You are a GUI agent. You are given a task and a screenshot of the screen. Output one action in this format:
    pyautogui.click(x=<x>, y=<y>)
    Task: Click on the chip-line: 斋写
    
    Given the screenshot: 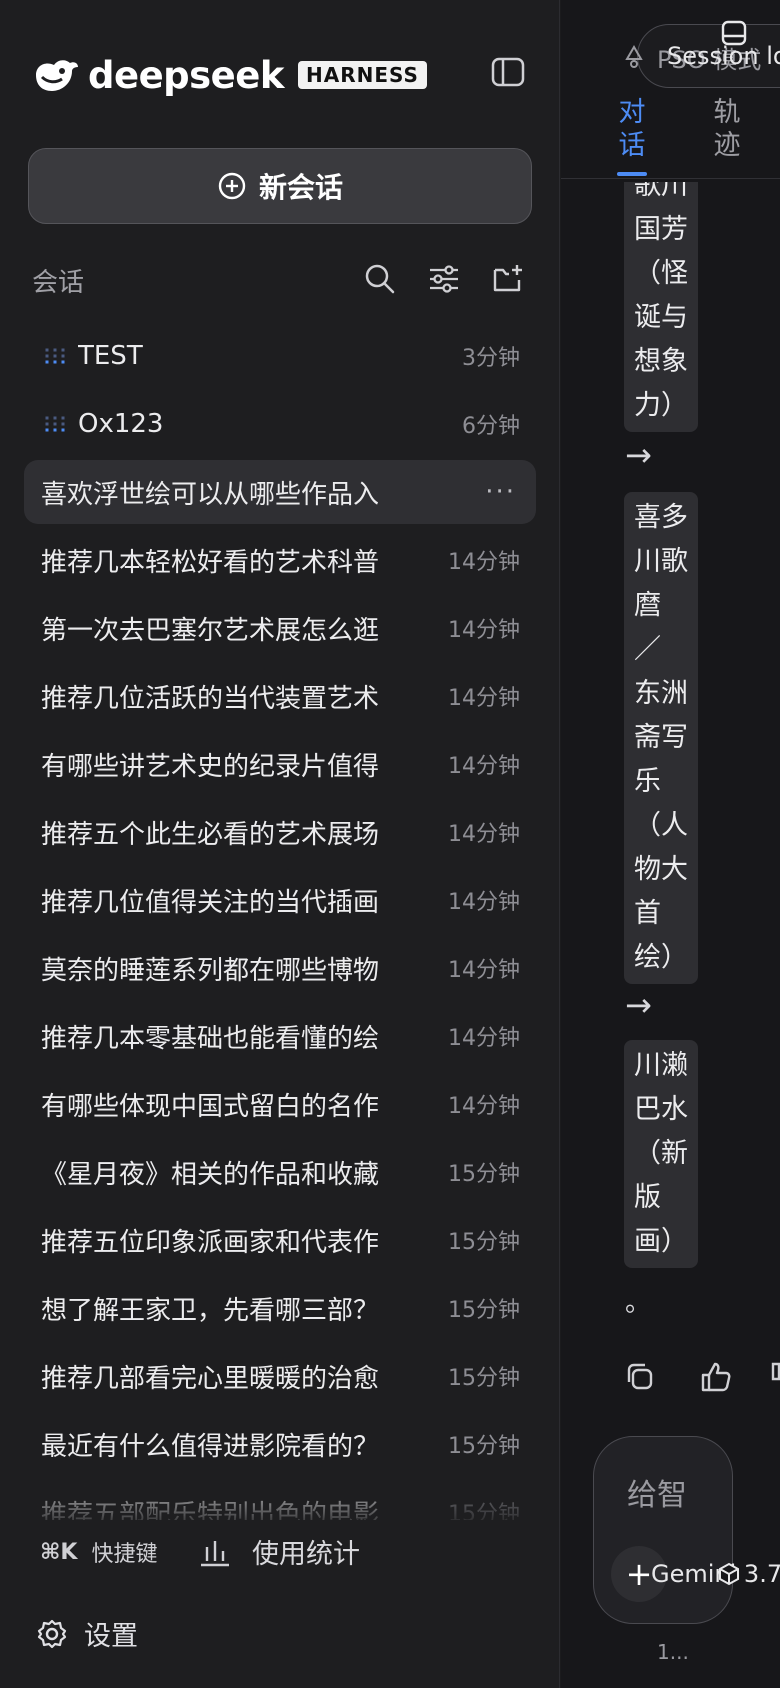 What is the action you would take?
    pyautogui.click(x=661, y=737)
    